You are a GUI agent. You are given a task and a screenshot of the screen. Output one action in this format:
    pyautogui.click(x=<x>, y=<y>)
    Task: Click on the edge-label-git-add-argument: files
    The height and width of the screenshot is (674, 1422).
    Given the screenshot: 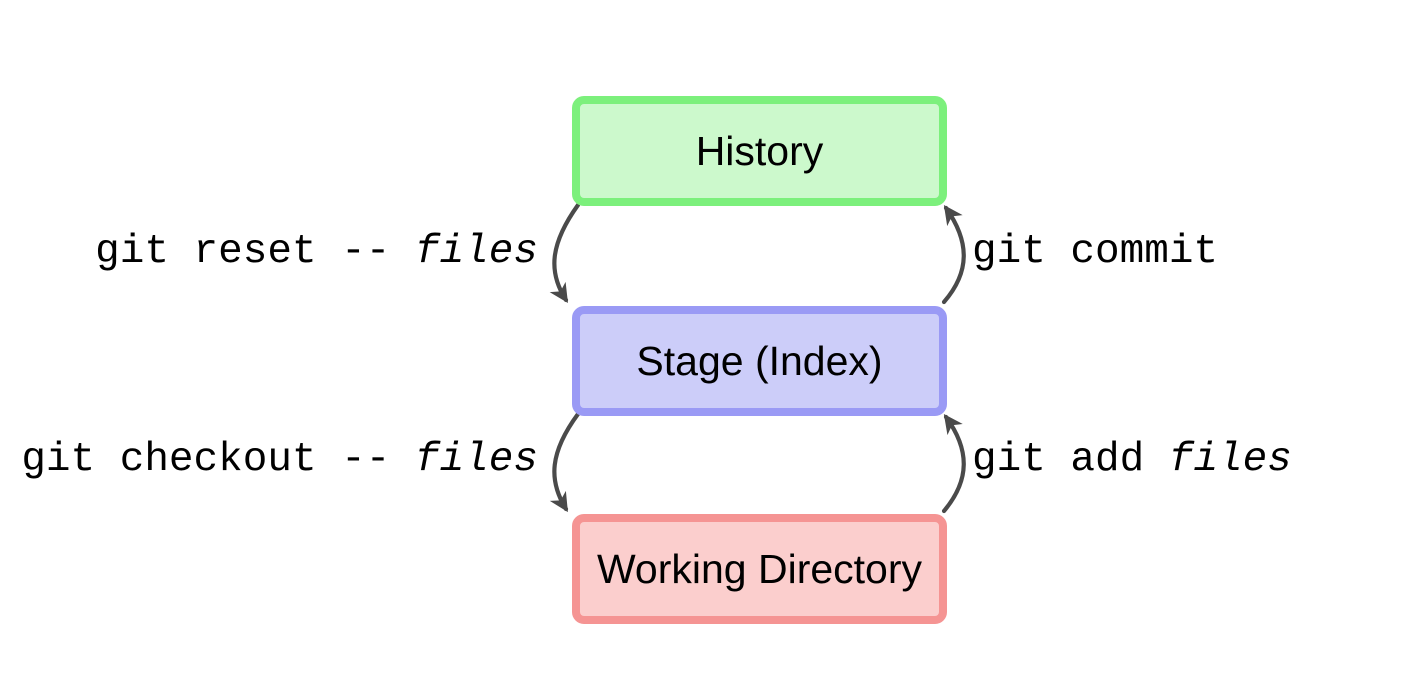 What is the action you would take?
    pyautogui.click(x=1218, y=460)
    